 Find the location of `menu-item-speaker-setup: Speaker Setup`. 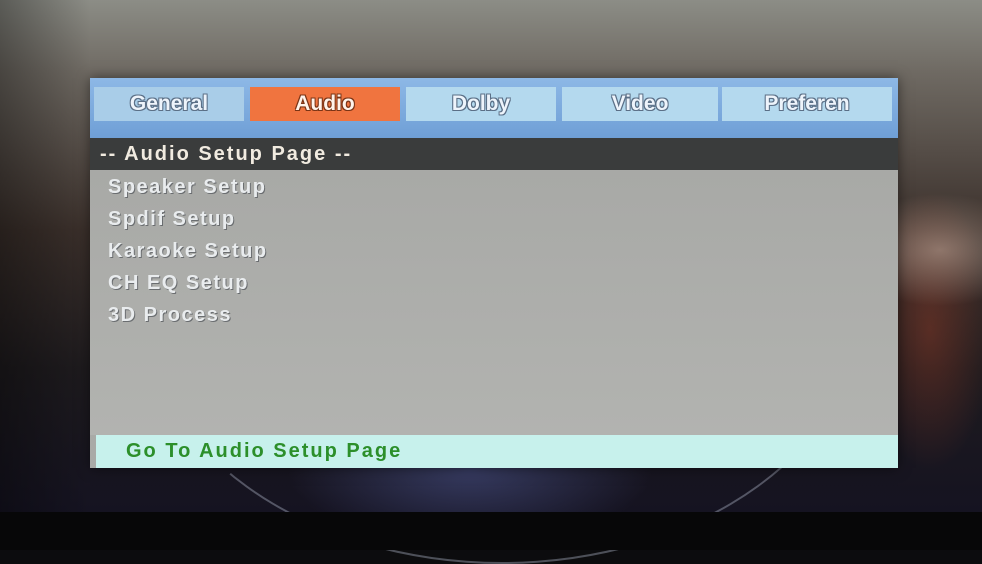

menu-item-speaker-setup: Speaker Setup is located at coordinates (187, 187).